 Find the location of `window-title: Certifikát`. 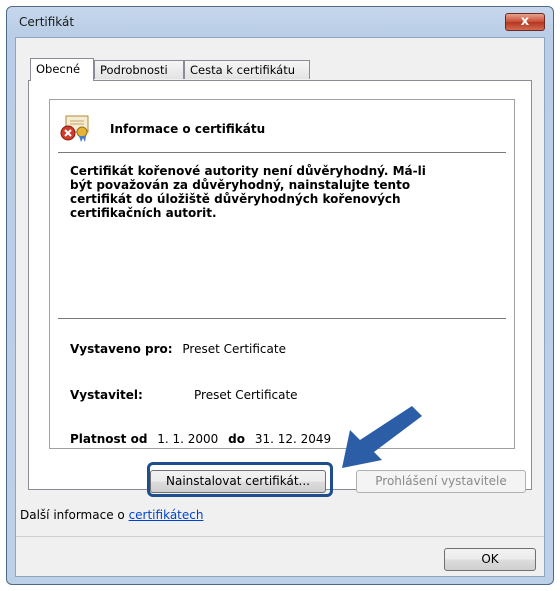

window-title: Certifikát is located at coordinates (47, 22).